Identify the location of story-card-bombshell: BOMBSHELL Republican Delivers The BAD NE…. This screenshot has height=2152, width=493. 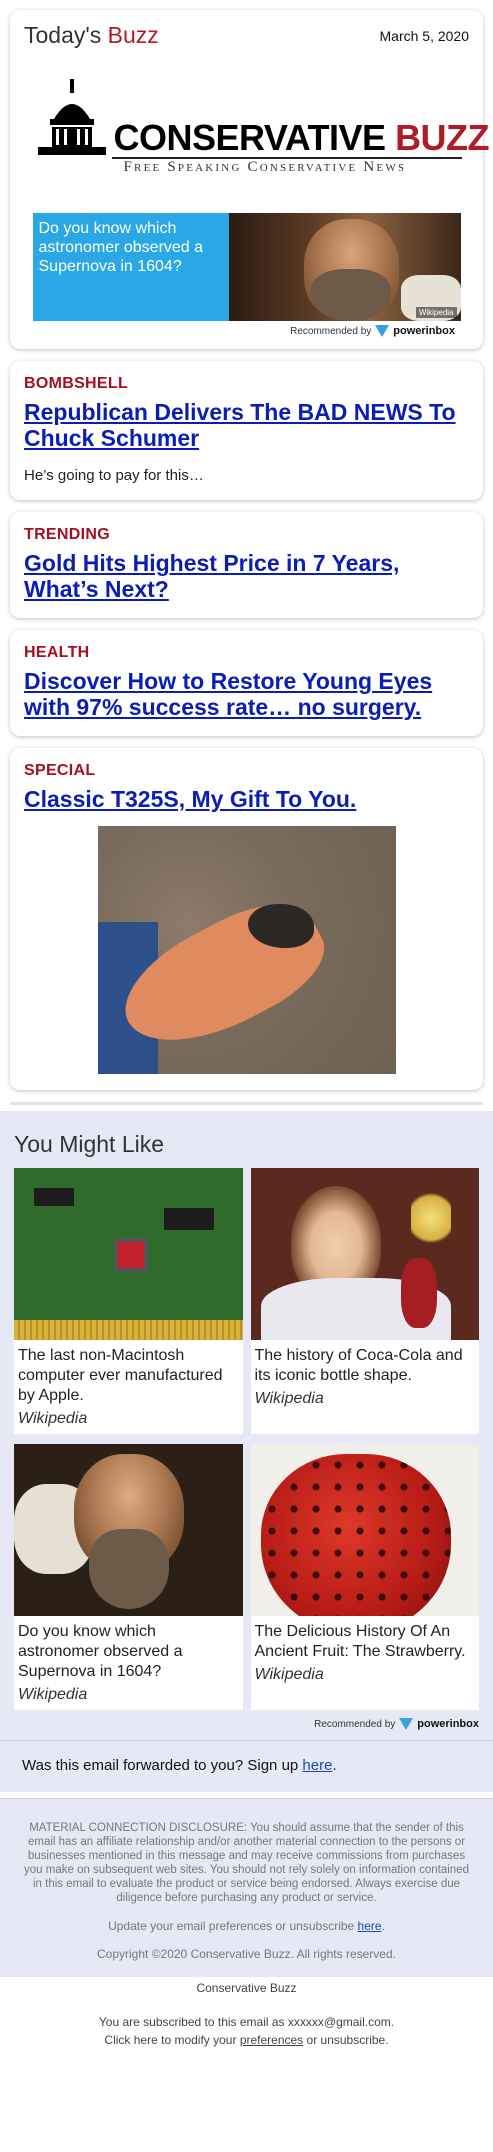
(246, 430).